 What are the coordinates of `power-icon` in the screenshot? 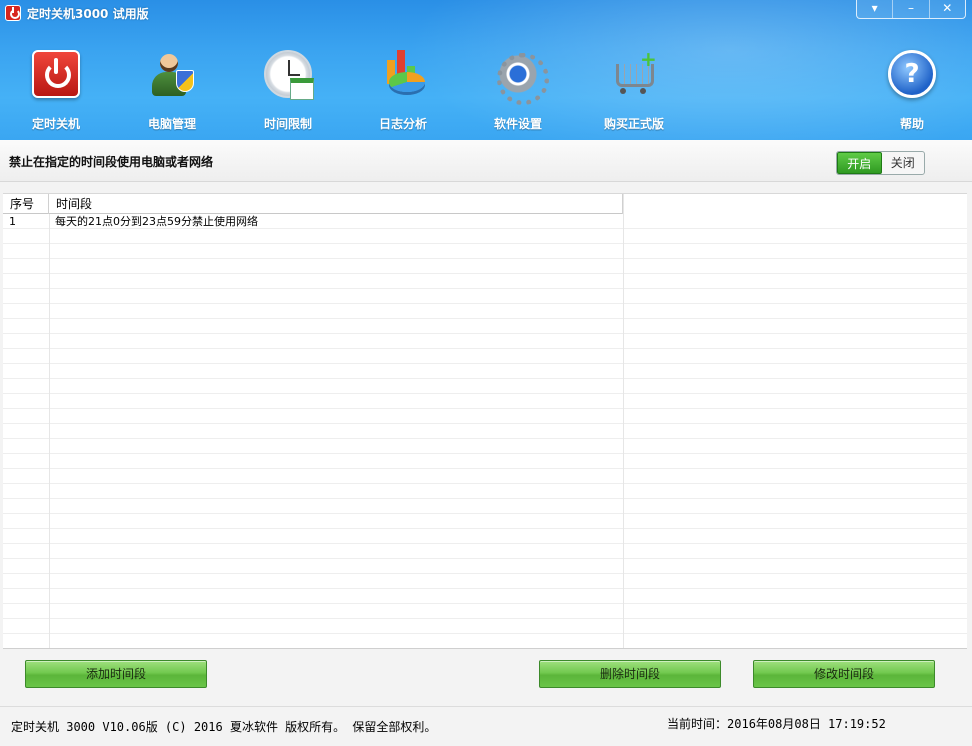 It's located at (56, 74).